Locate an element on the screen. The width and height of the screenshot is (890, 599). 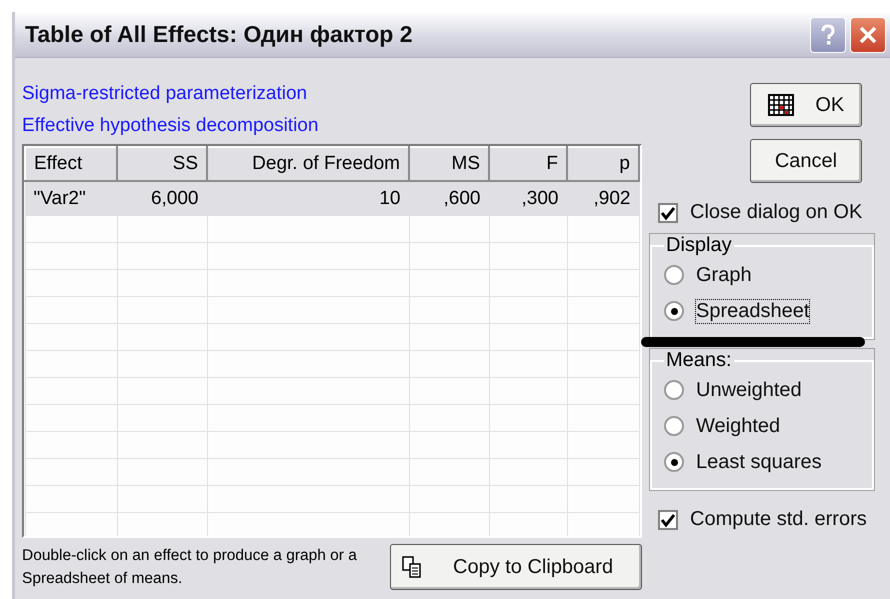
close-on-ok-checkbox: Close dialog on OK is located at coordinates (769, 212).